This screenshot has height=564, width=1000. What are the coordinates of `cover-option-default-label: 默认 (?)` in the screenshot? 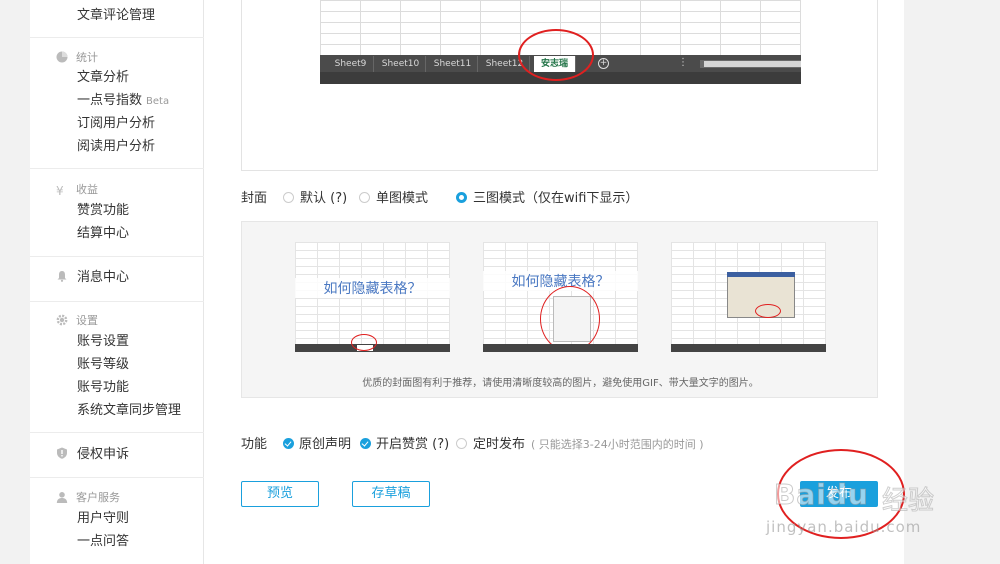 It's located at (324, 198).